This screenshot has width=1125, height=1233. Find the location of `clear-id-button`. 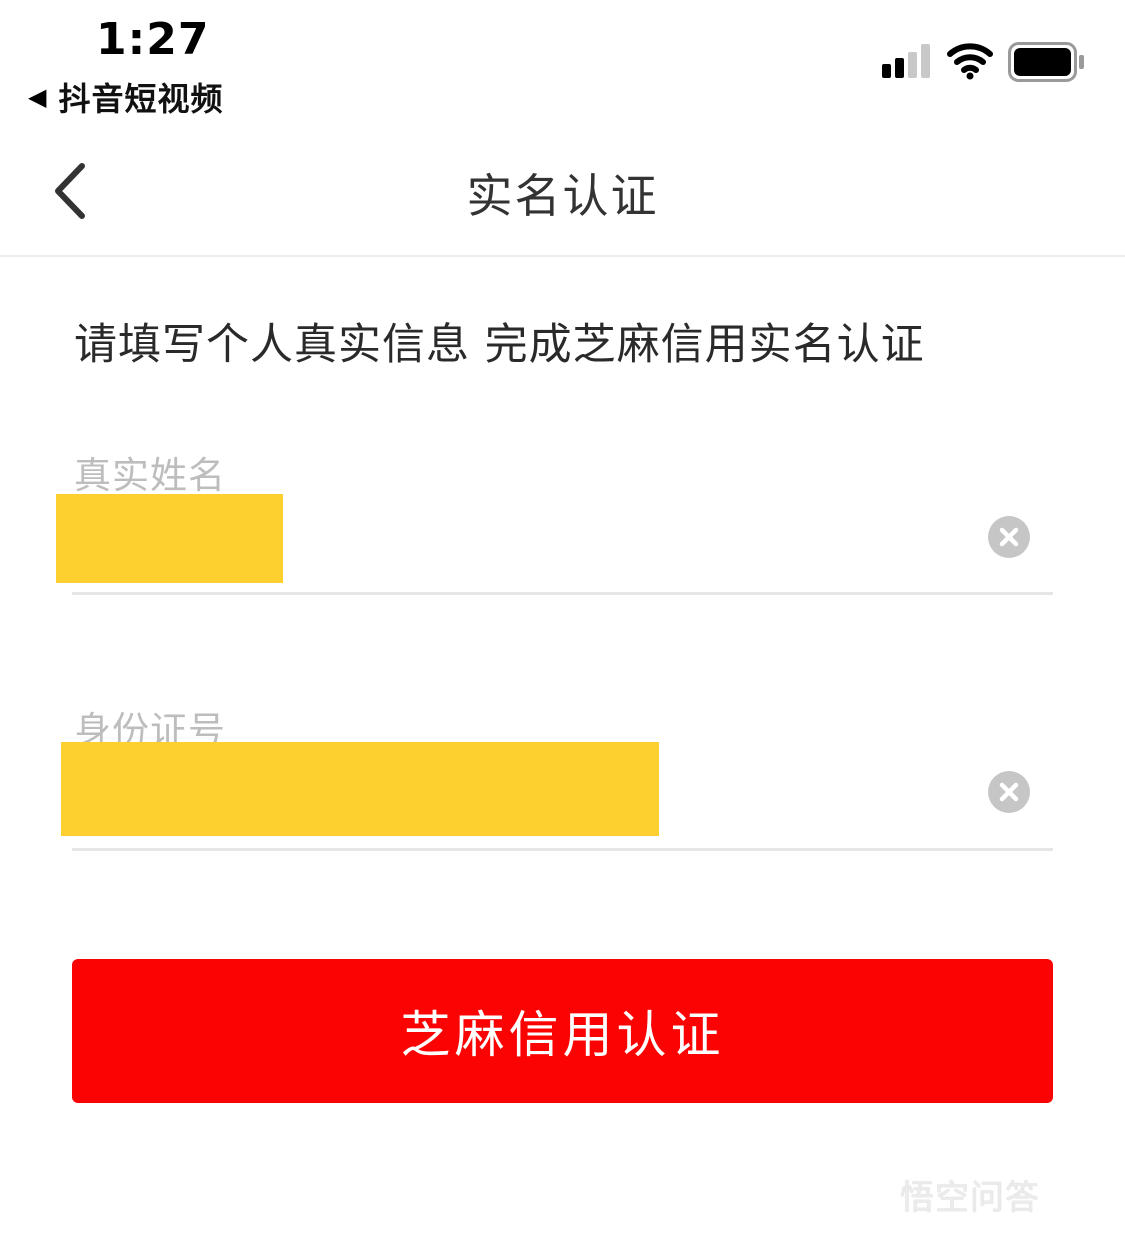

clear-id-button is located at coordinates (1009, 792).